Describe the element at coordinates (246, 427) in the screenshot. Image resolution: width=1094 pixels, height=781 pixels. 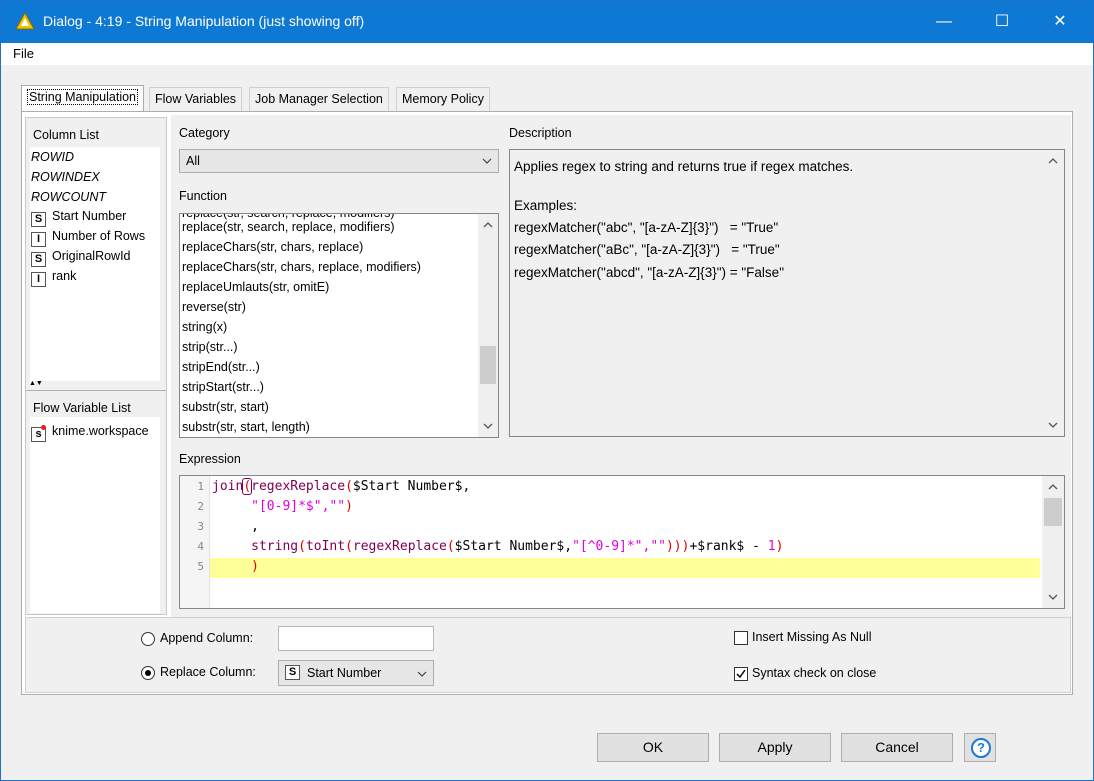
I see `function-item: substr(str, start, length)` at that location.